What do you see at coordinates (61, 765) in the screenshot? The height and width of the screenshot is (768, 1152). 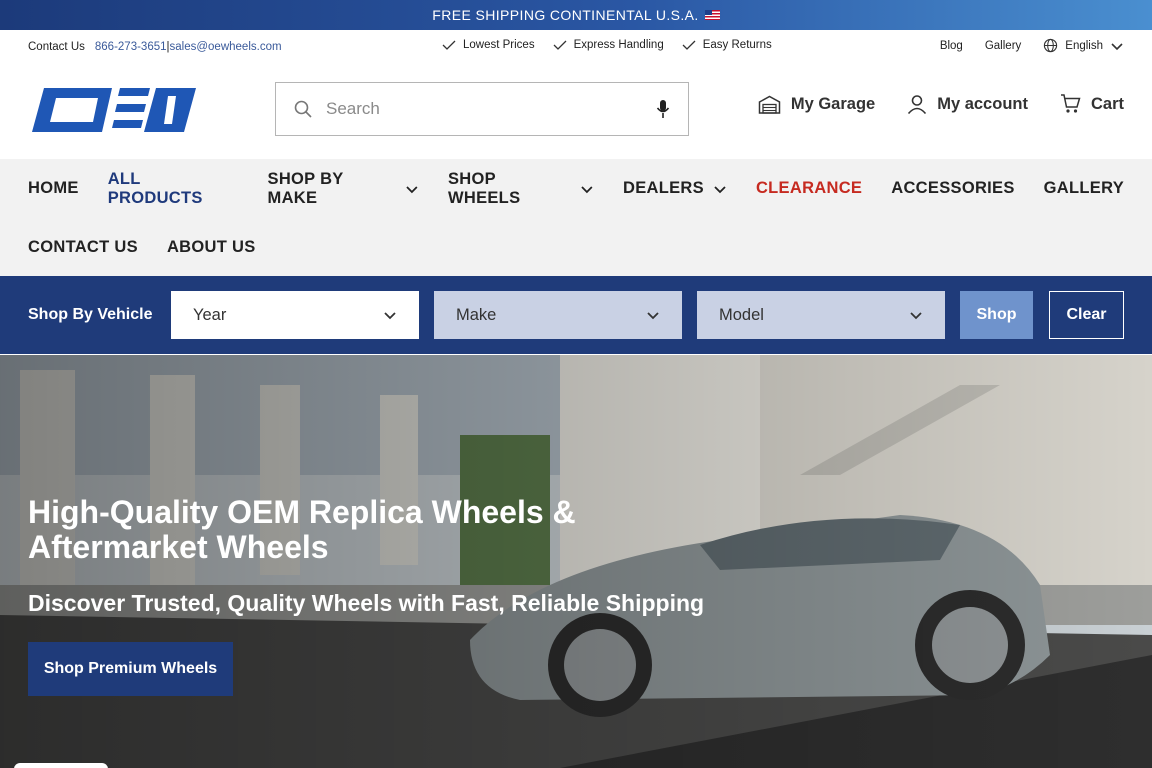 I see `floating-tab` at bounding box center [61, 765].